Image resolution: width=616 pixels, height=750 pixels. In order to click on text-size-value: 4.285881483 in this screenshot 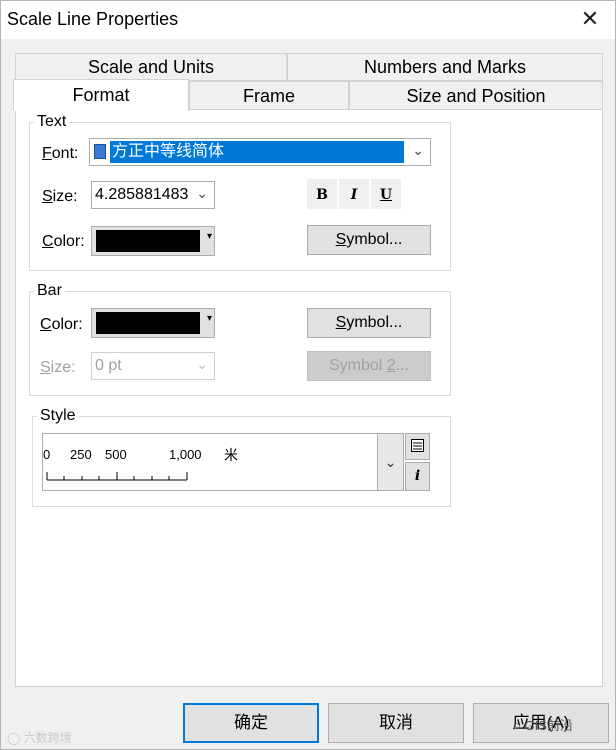, I will do `click(142, 194)`.